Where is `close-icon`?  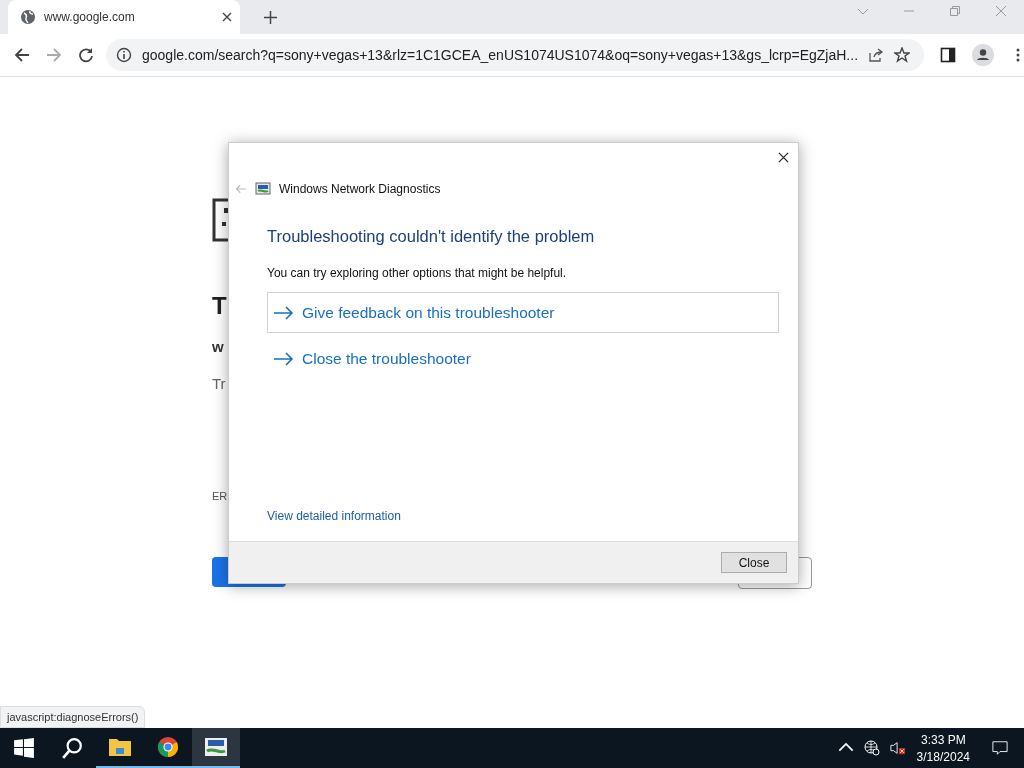
close-icon is located at coordinates (783, 157).